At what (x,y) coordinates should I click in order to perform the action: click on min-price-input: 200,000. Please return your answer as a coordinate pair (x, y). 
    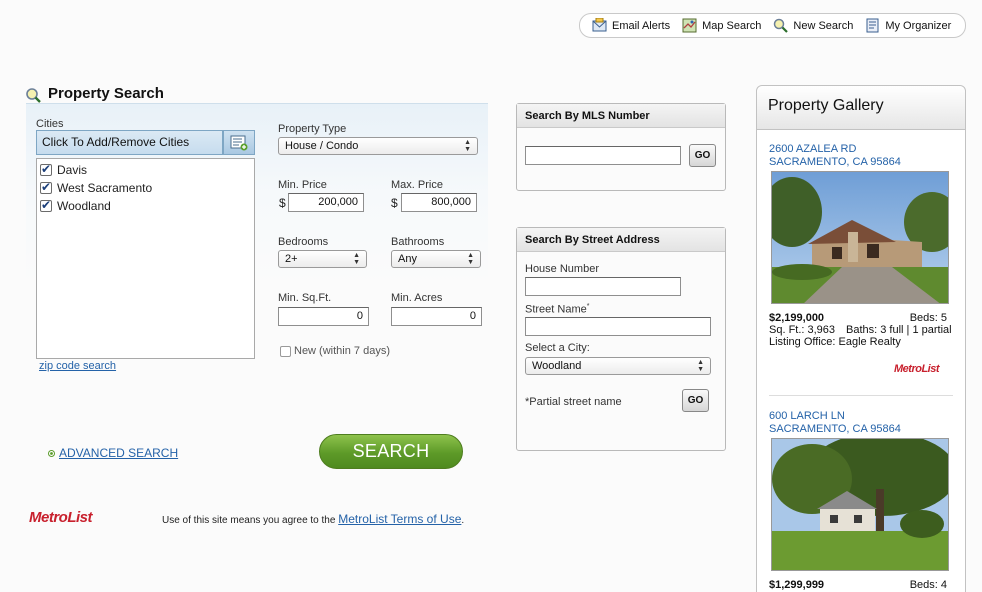
    Looking at the image, I should click on (326, 202).